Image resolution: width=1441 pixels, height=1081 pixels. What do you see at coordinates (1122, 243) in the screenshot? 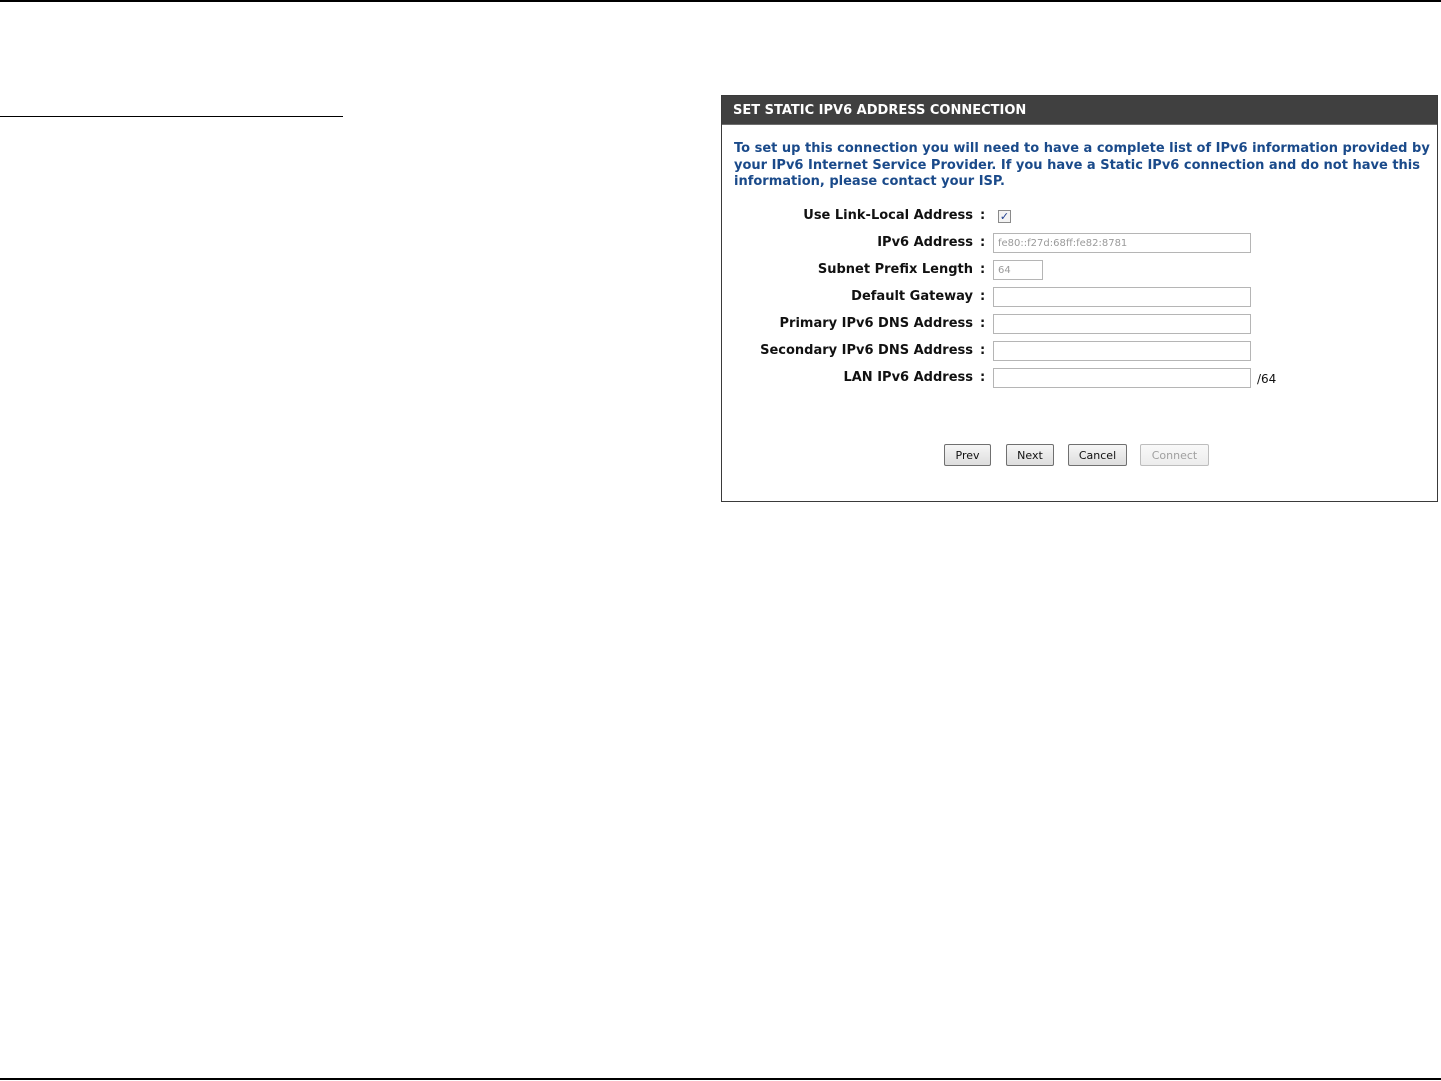
I see `ipv6-address-field` at bounding box center [1122, 243].